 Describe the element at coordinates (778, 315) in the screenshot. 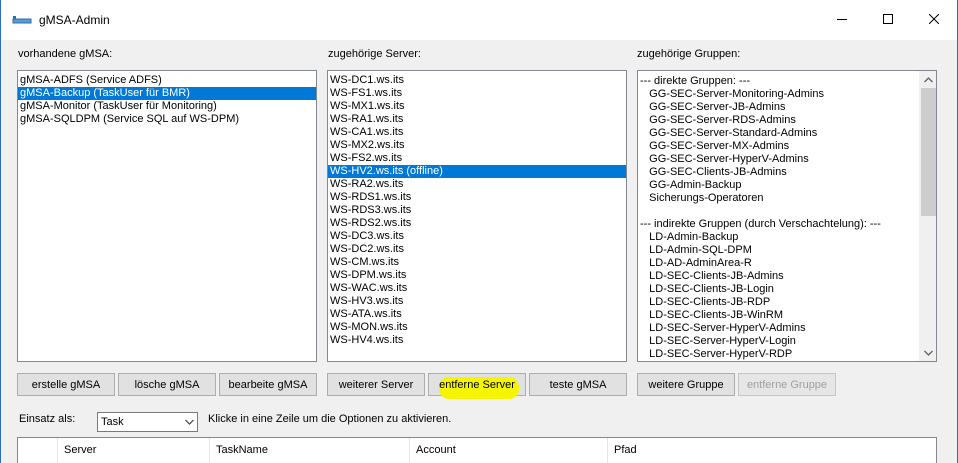

I see `group-list-item: LD-SEC-Clients-JB-WinRM` at that location.